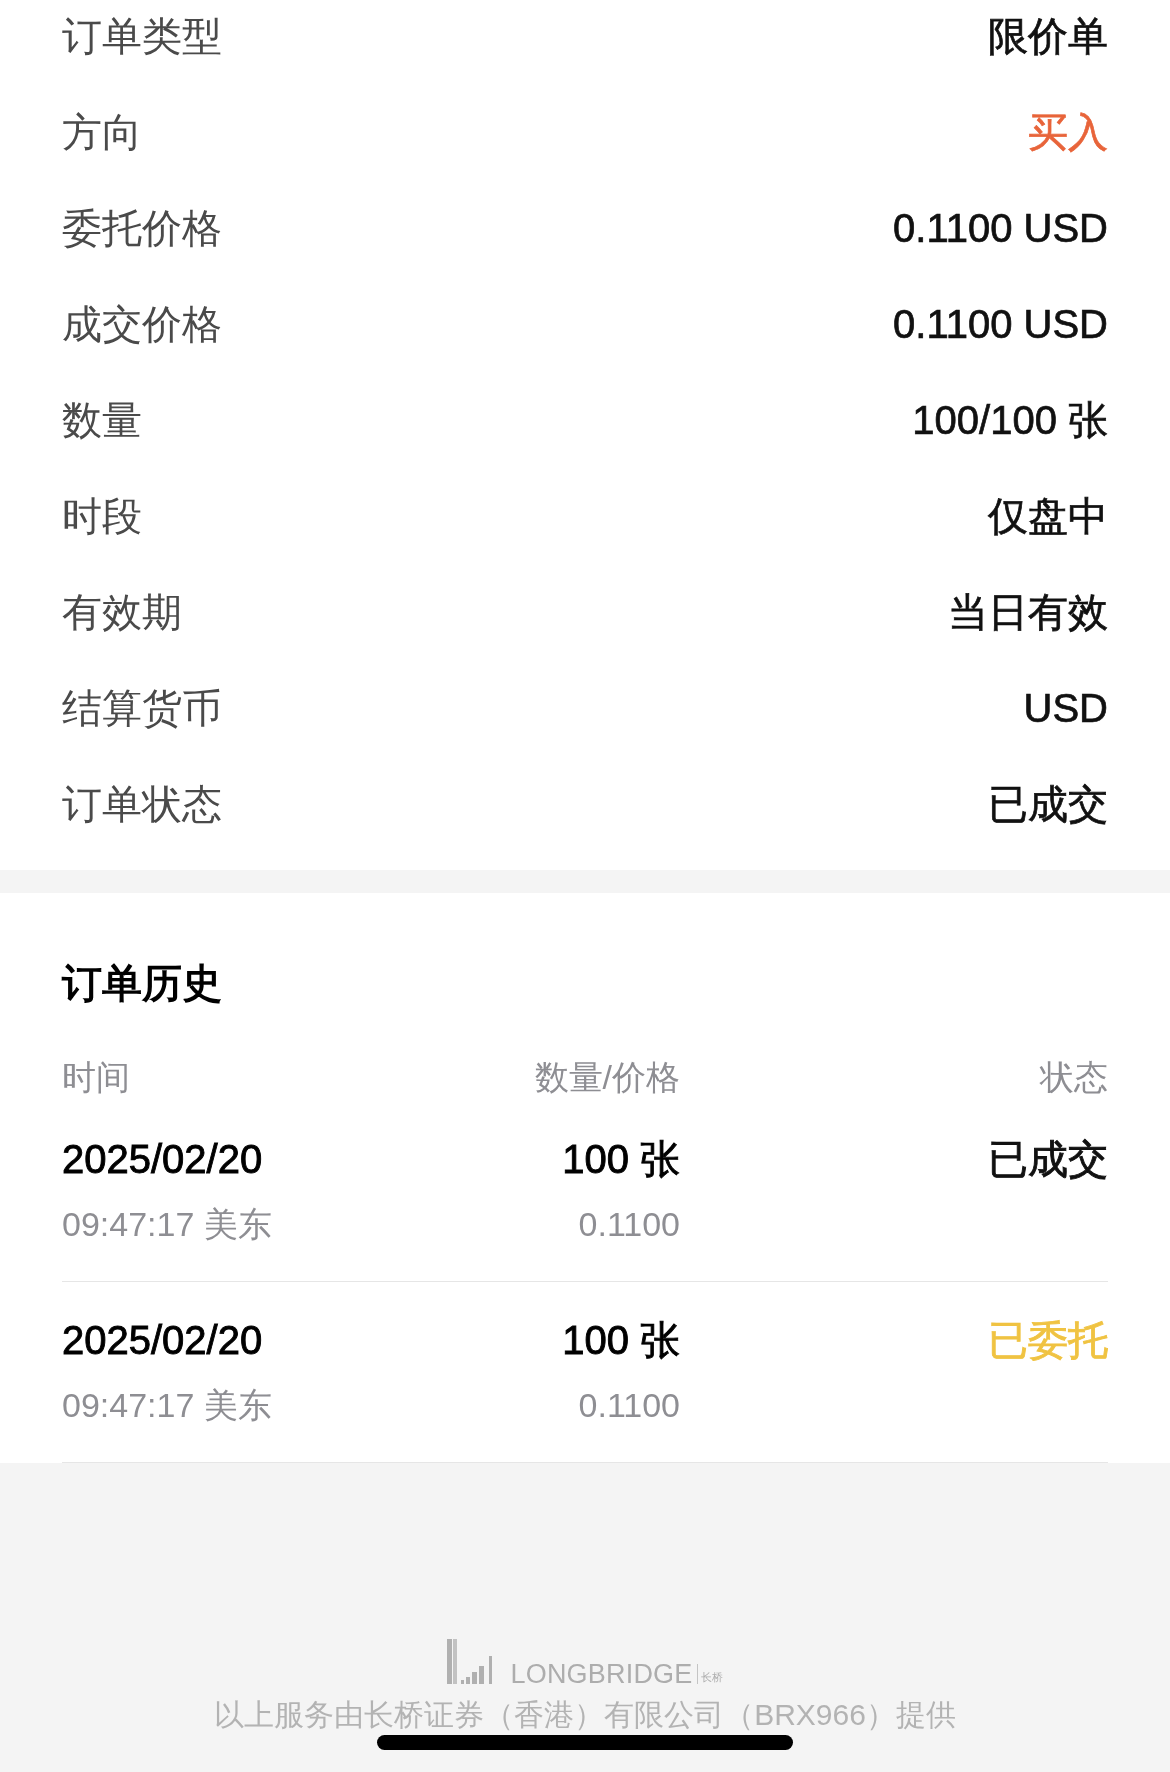 The height and width of the screenshot is (1772, 1170). What do you see at coordinates (1048, 1159) in the screenshot?
I see `status-text: 已成交` at bounding box center [1048, 1159].